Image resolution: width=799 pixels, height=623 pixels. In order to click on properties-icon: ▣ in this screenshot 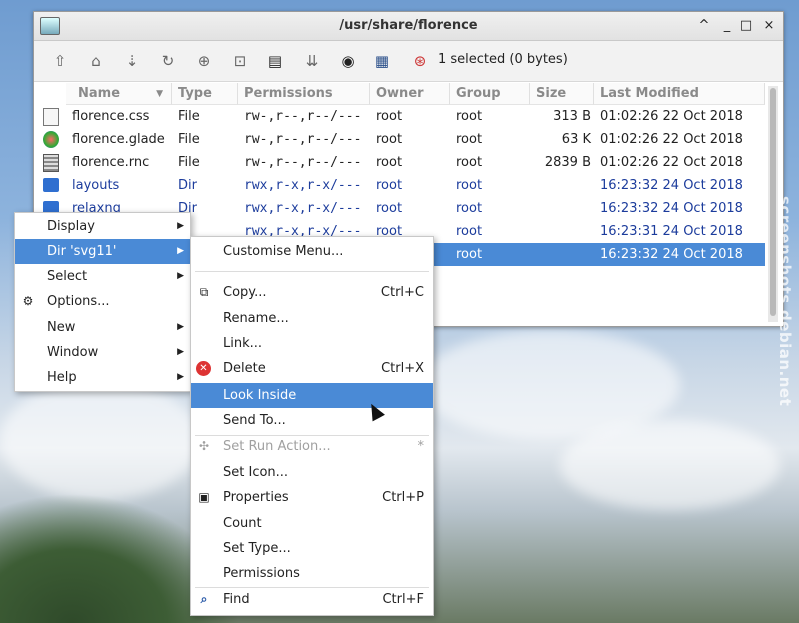, I will do `click(204, 497)`.